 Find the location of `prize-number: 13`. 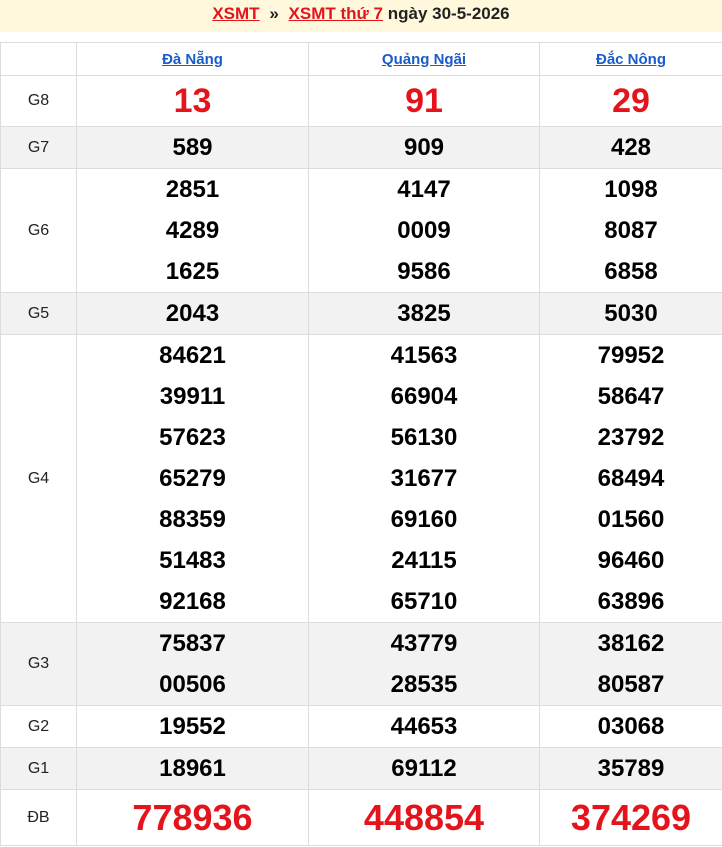

prize-number: 13 is located at coordinates (192, 101).